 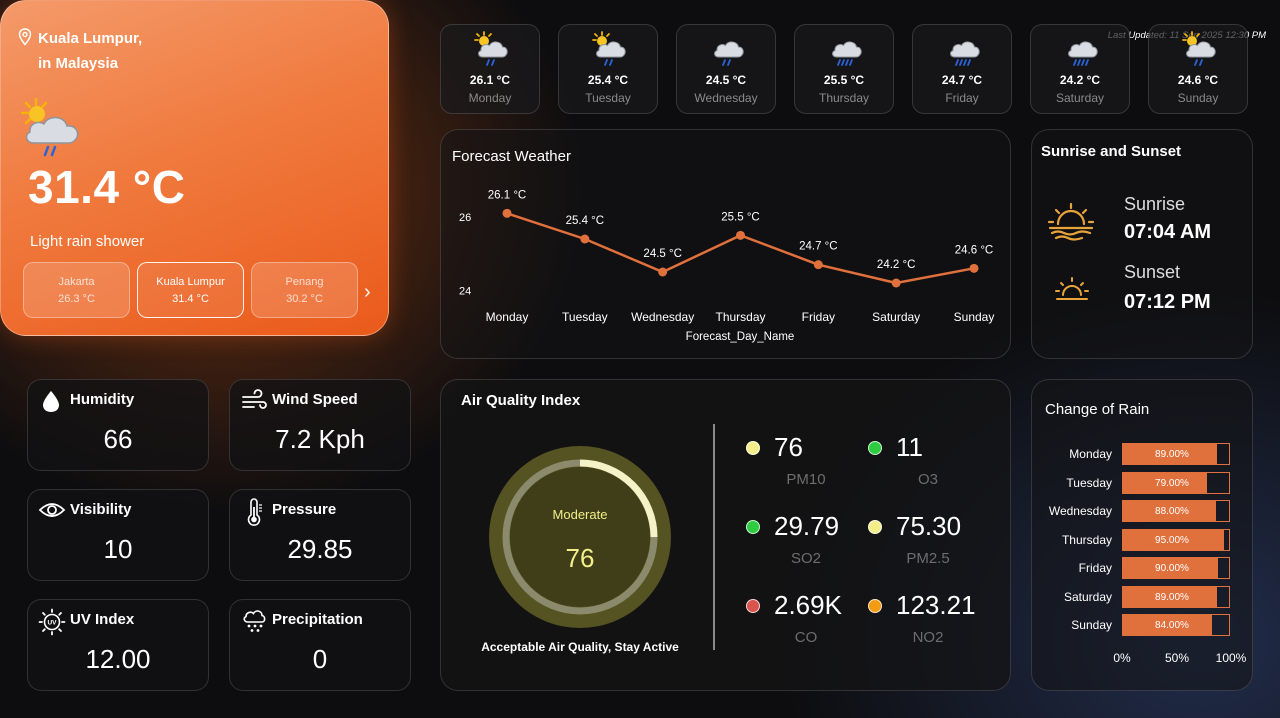 What do you see at coordinates (844, 98) in the screenshot?
I see `day-name: Thursday` at bounding box center [844, 98].